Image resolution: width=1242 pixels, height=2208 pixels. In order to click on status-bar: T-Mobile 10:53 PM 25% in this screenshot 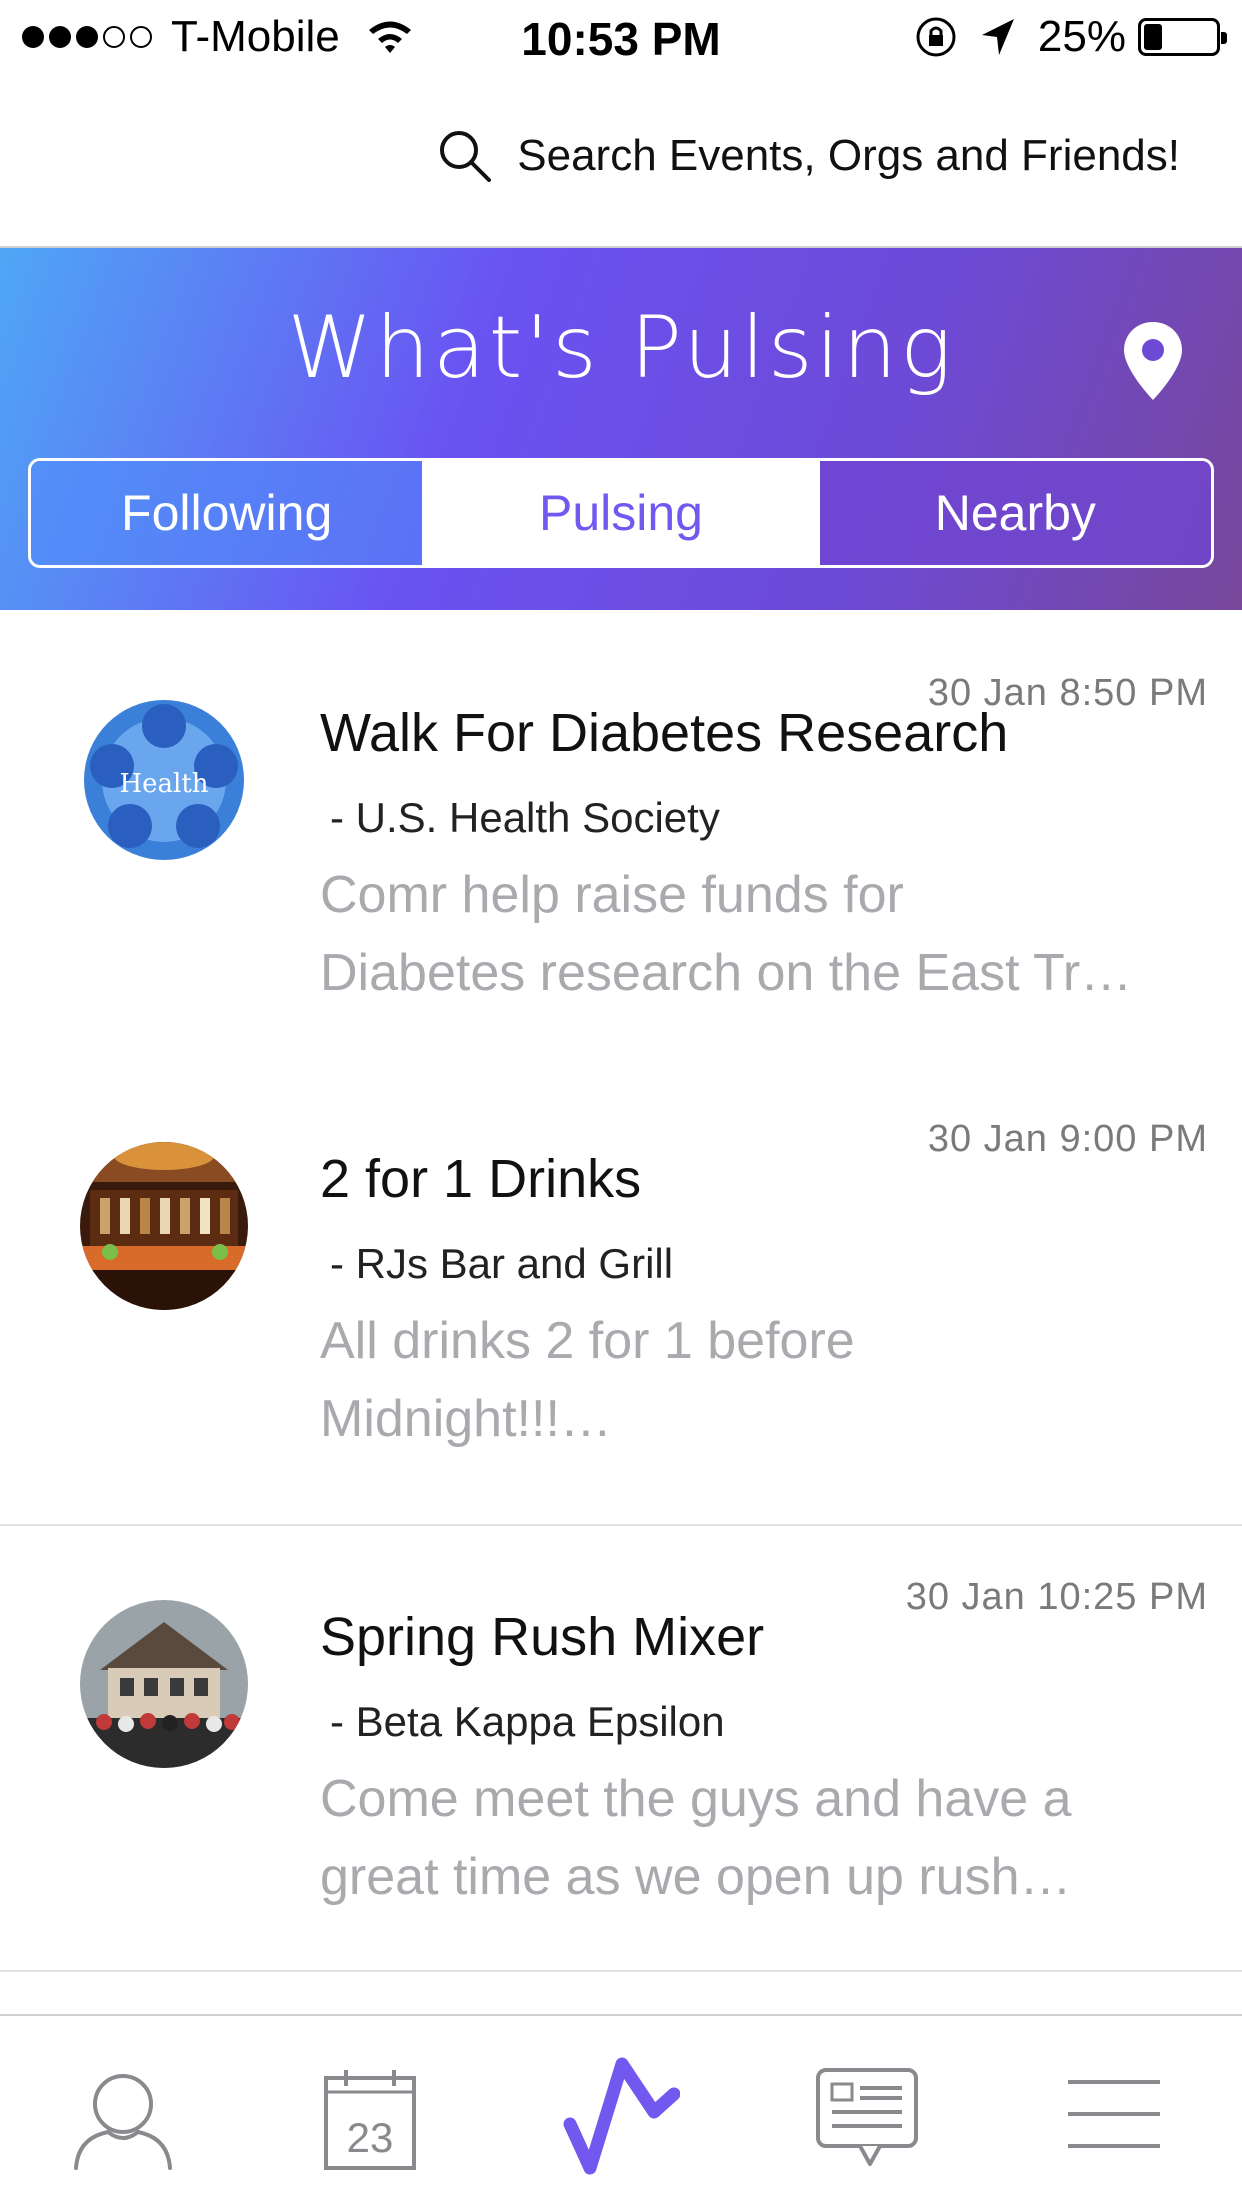, I will do `click(621, 39)`.